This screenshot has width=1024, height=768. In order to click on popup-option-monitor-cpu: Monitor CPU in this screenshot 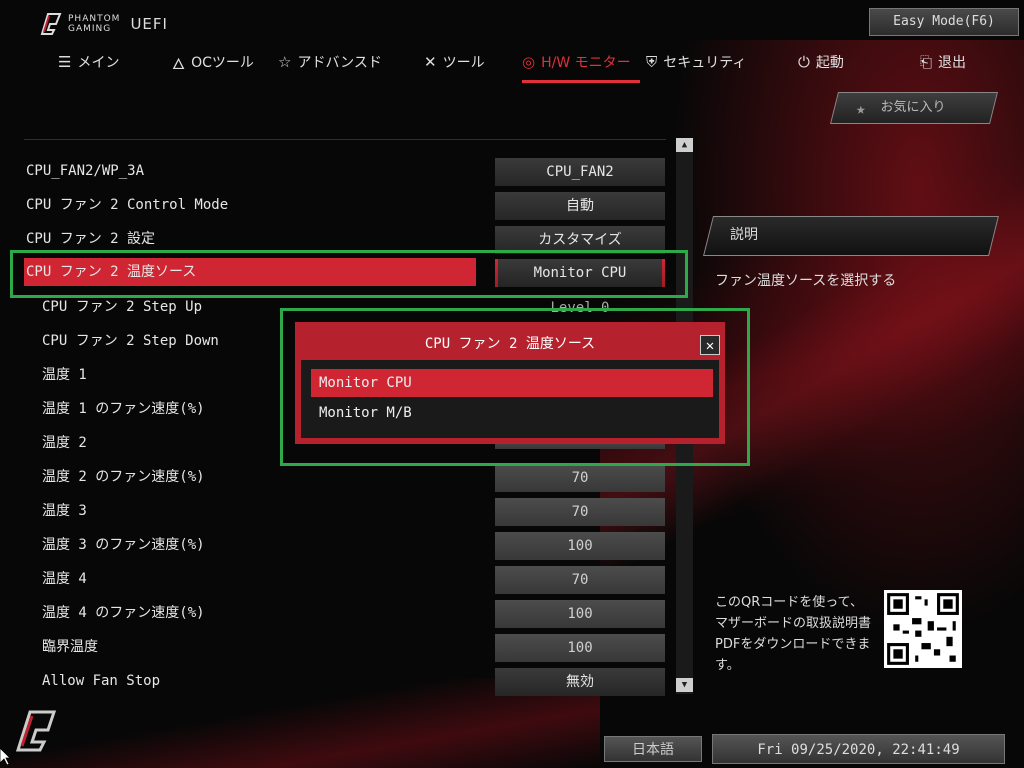, I will do `click(512, 383)`.